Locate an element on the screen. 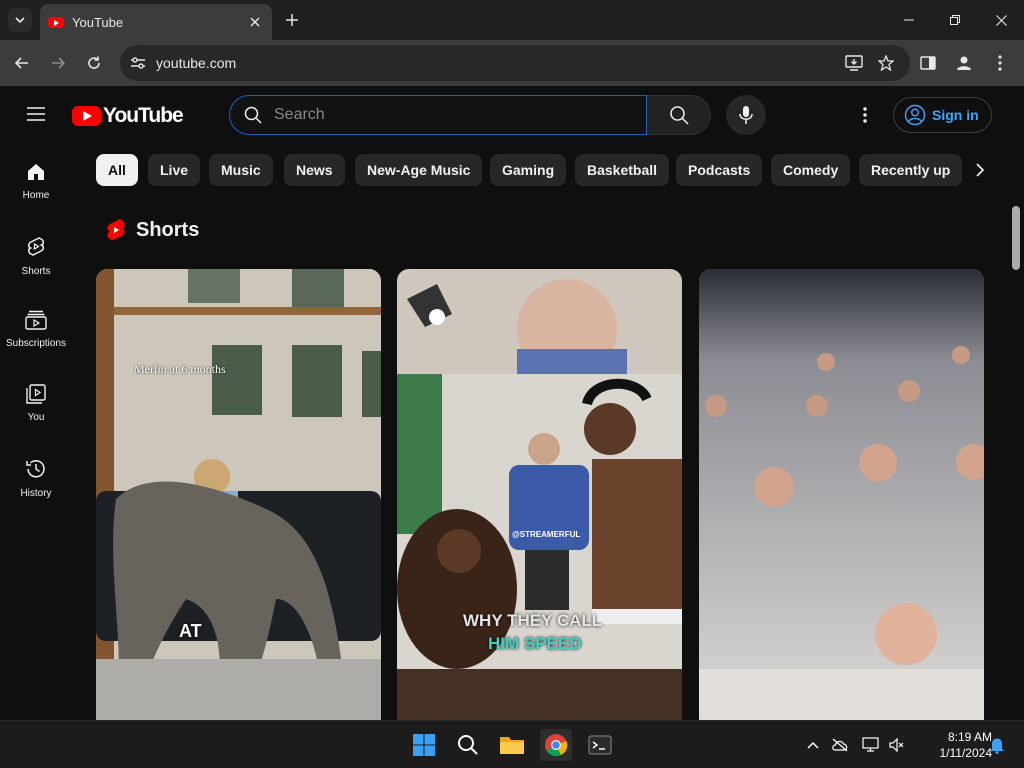  chrome-taskbar-button is located at coordinates (556, 745).